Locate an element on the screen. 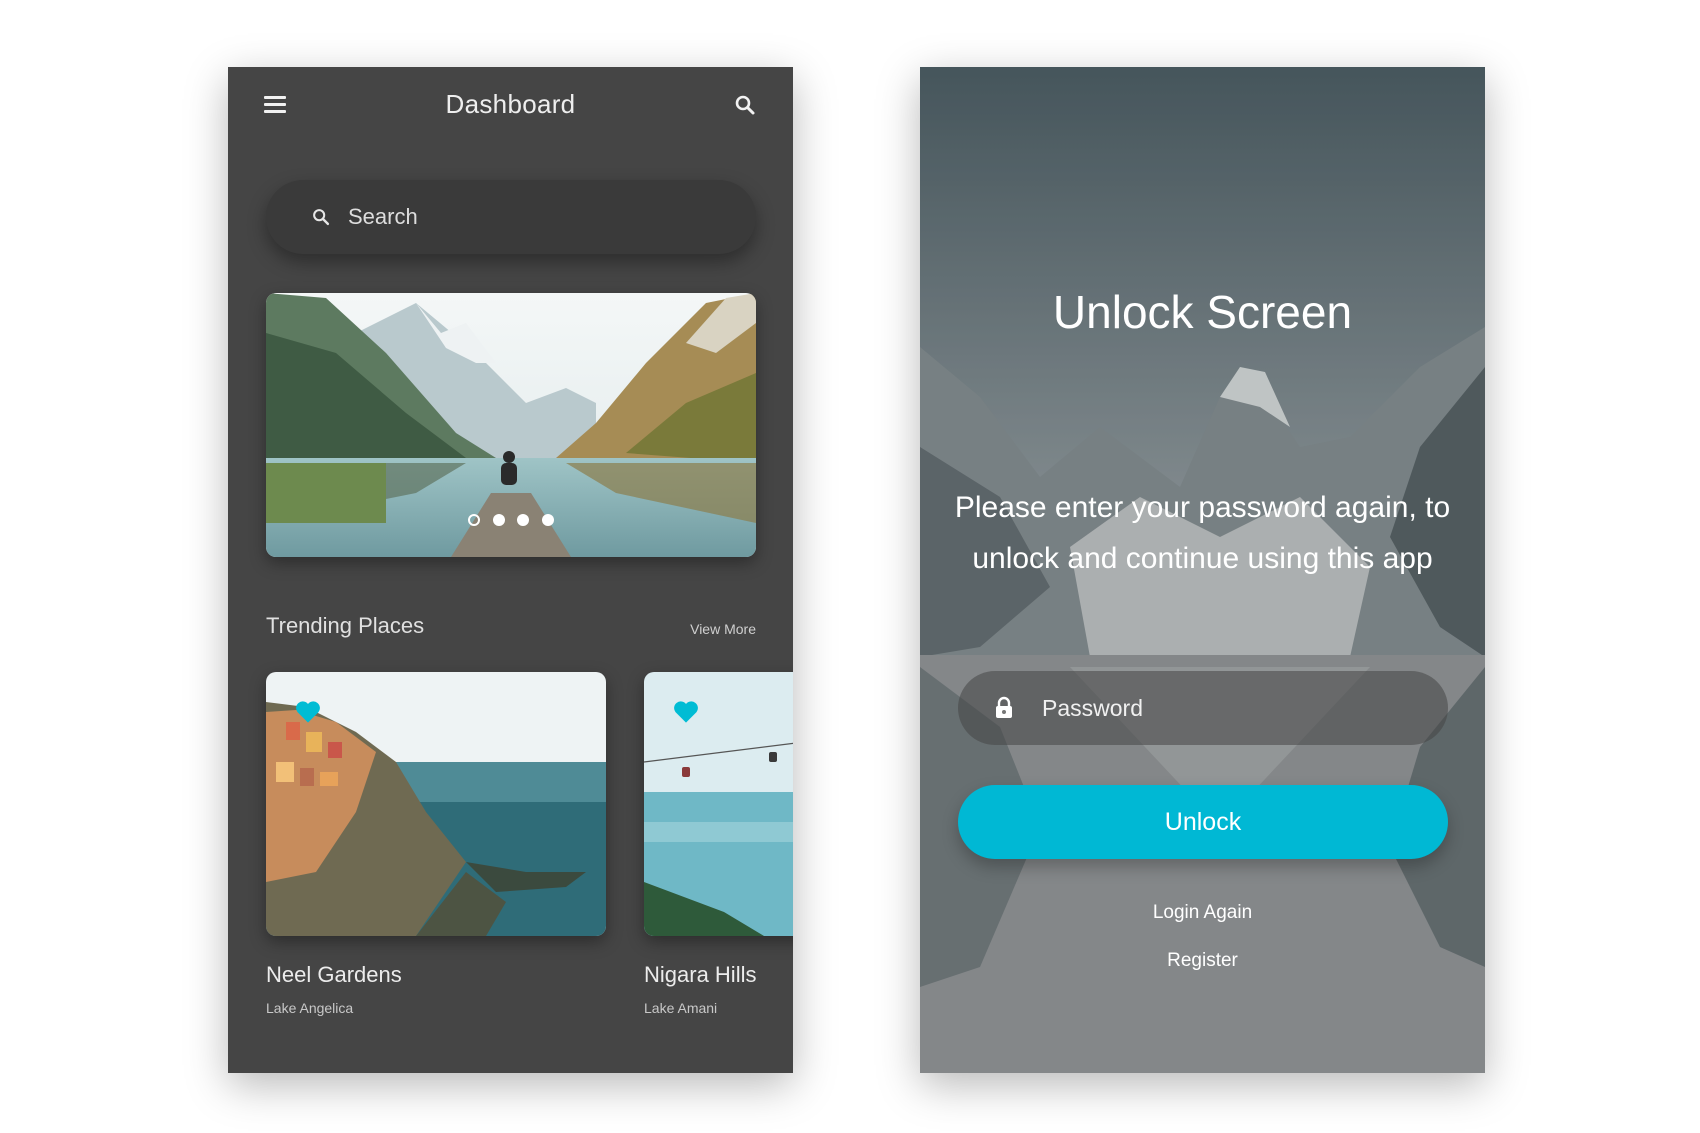 The height and width of the screenshot is (1133, 1700). view-more-link: View More is located at coordinates (723, 629).